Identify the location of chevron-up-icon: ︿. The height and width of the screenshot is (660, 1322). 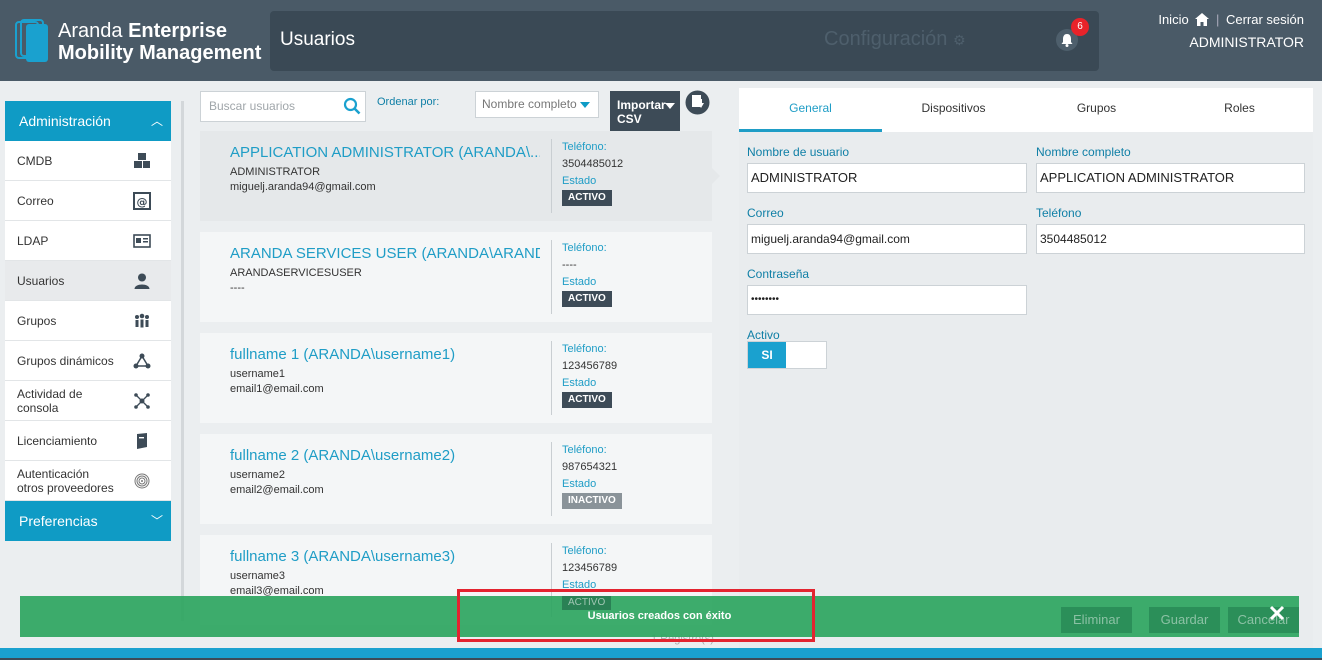
(156, 121).